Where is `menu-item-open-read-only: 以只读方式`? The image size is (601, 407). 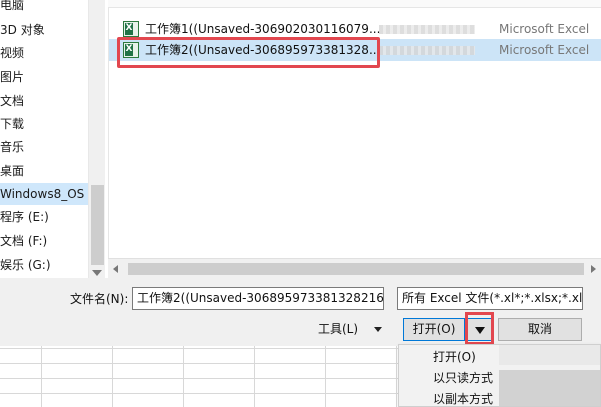 menu-item-open-read-only: 以只读方式 is located at coordinates (463, 378).